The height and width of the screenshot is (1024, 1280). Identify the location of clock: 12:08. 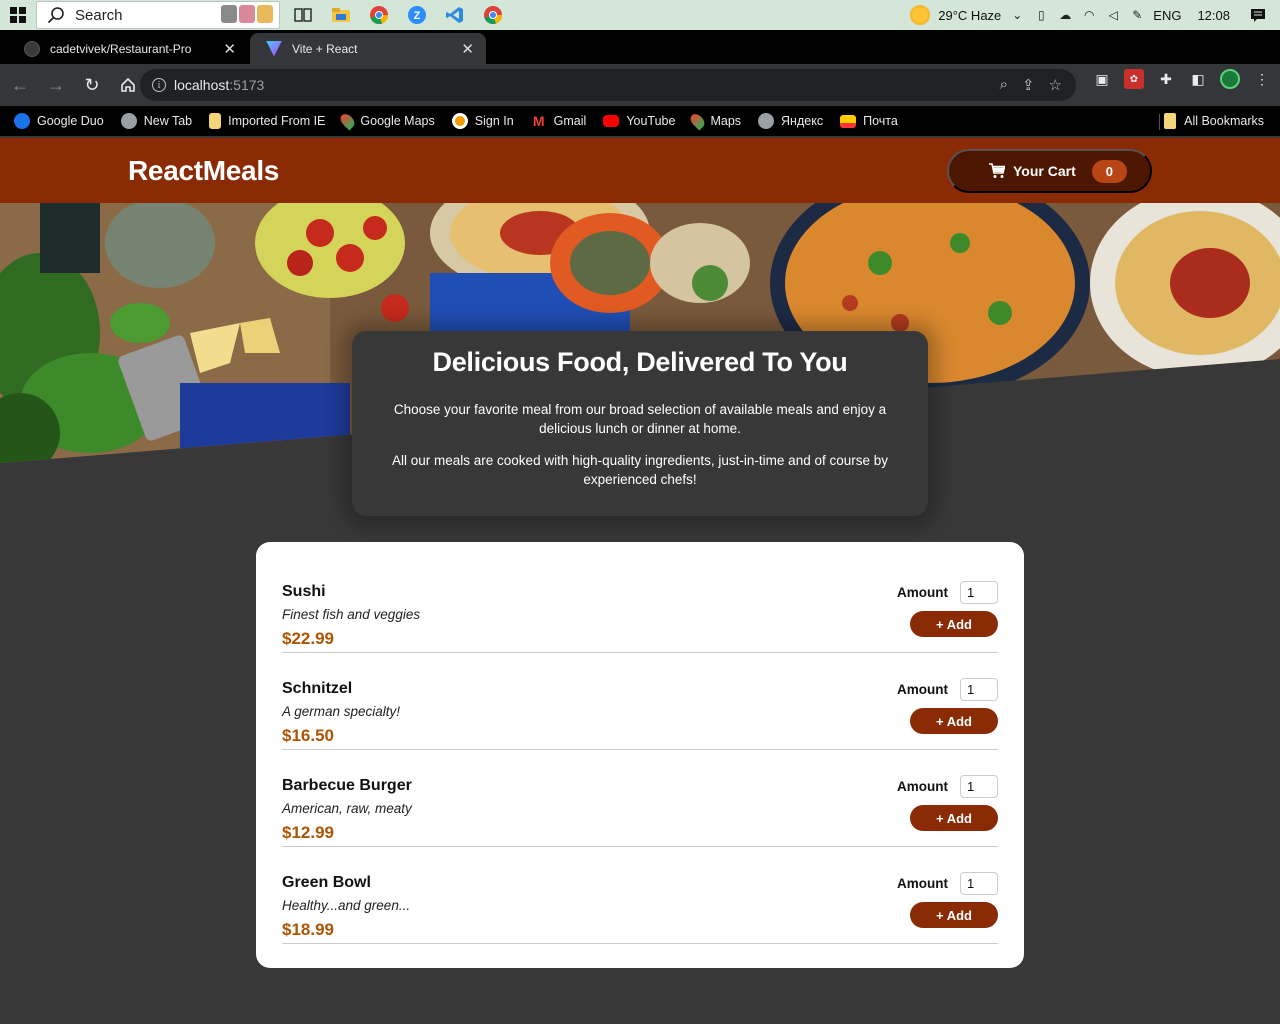
(1213, 15).